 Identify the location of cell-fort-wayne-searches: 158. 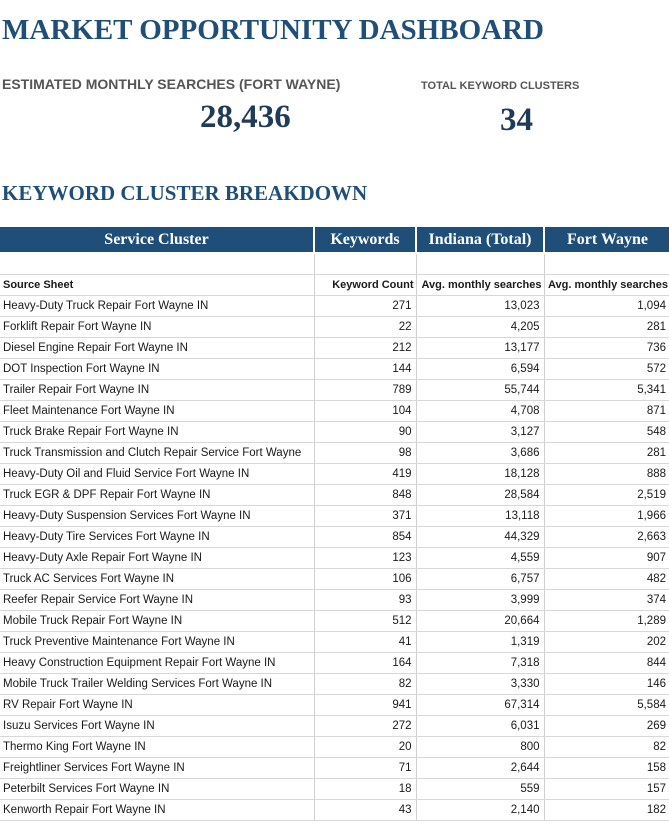
(606, 768).